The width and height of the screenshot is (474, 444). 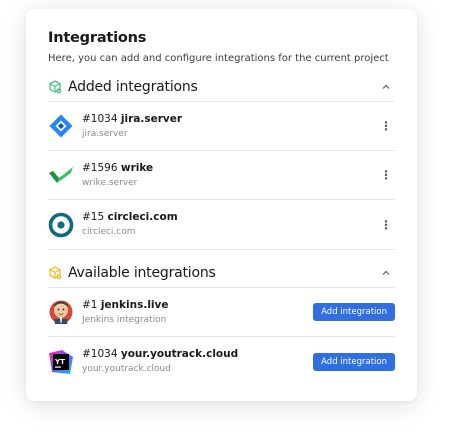 What do you see at coordinates (151, 118) in the screenshot?
I see `integration-name: jira.server` at bounding box center [151, 118].